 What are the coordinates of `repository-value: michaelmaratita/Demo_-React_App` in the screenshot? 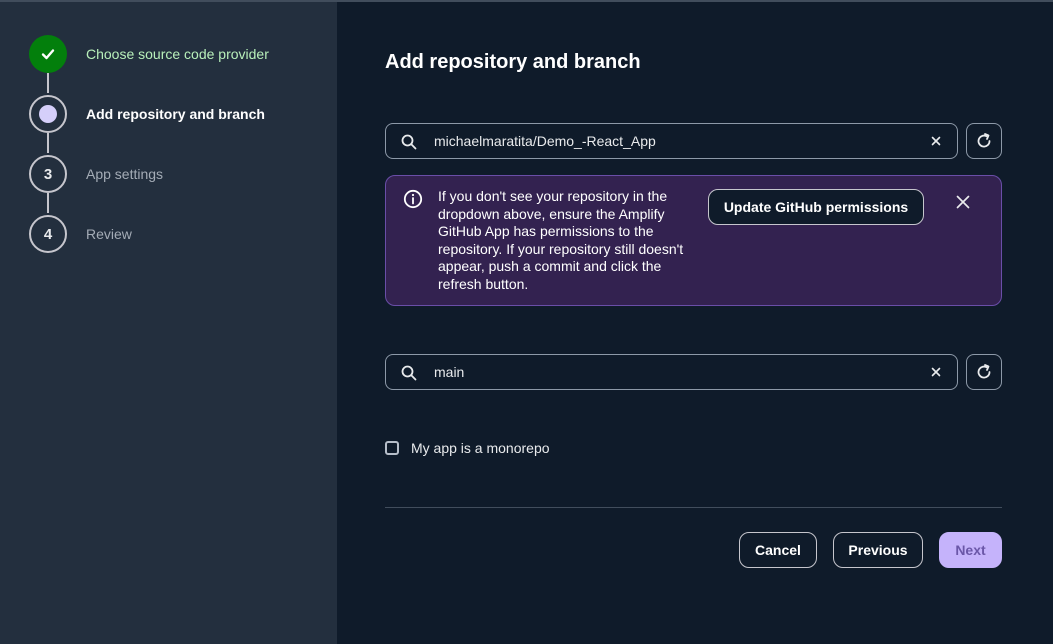 It's located at (545, 141).